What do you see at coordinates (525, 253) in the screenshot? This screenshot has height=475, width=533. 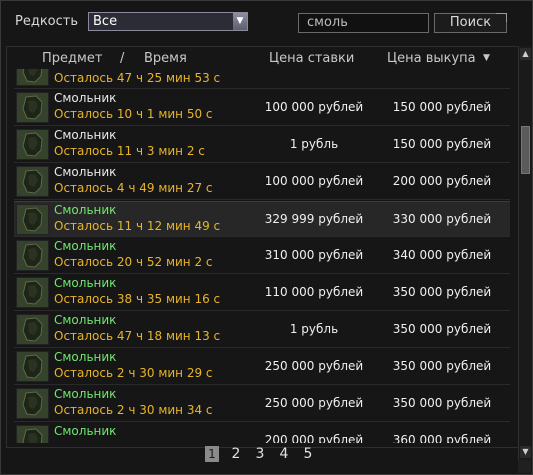 I see `scrollbar: ▲ ▼` at bounding box center [525, 253].